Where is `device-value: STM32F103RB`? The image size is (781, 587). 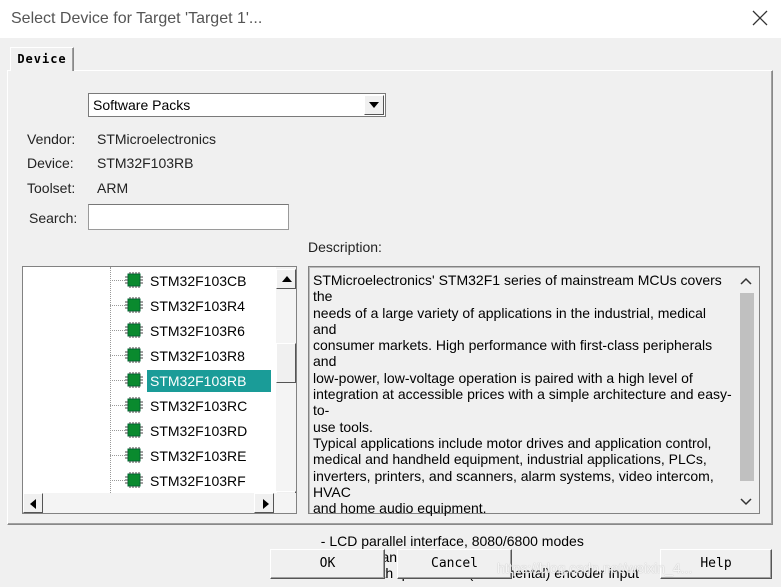
device-value: STM32F103RB is located at coordinates (145, 163).